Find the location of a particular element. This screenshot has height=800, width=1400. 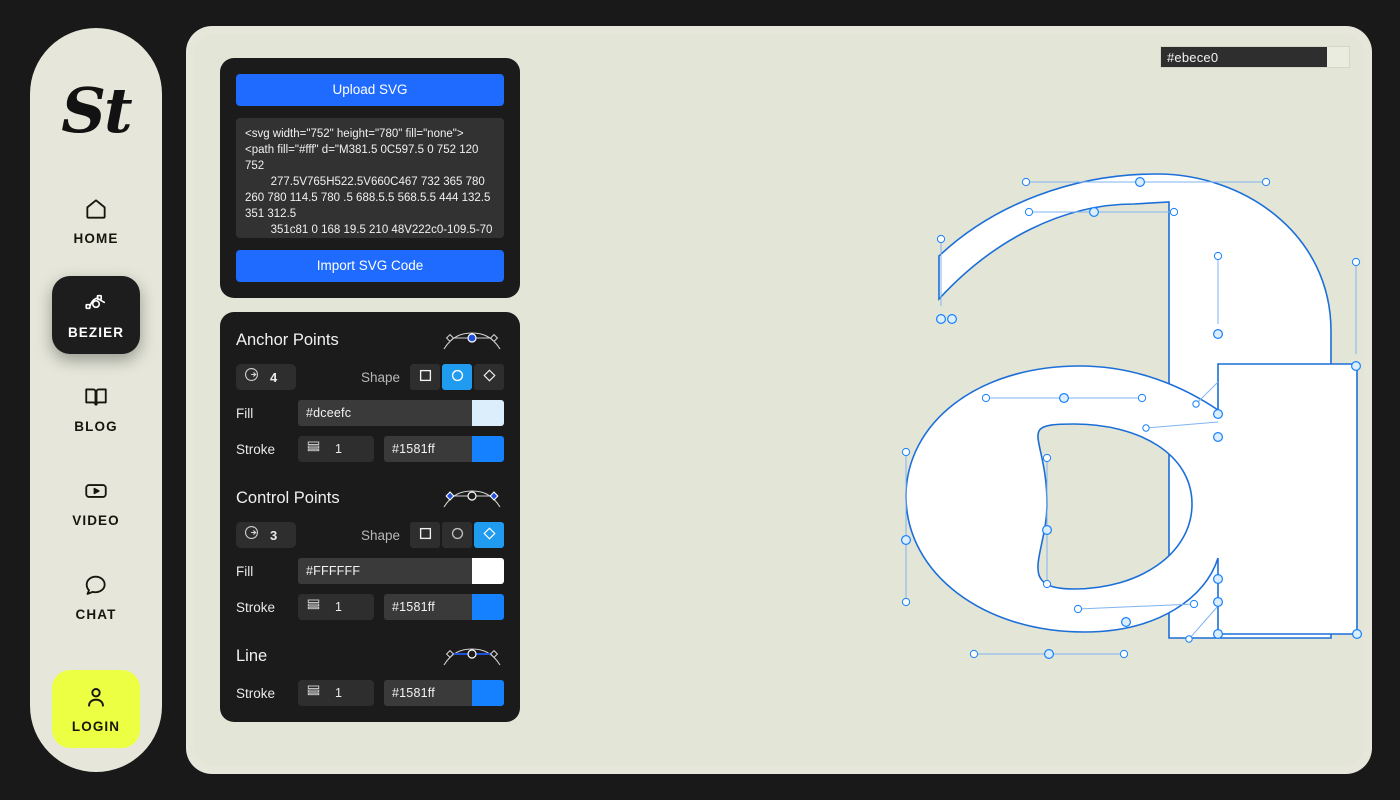

line-stroke-width-value: 1 is located at coordinates (338, 693).